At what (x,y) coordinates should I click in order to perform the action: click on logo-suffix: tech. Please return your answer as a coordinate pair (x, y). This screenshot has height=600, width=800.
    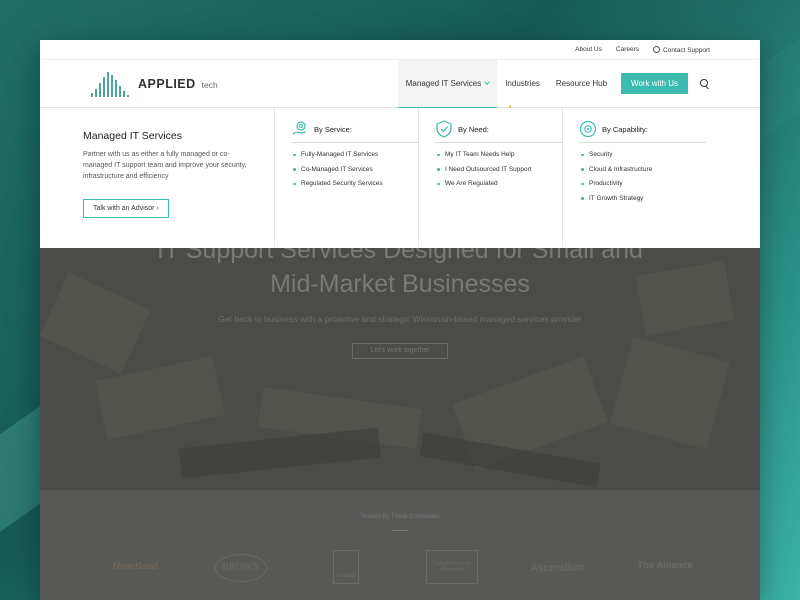
    Looking at the image, I should click on (209, 84).